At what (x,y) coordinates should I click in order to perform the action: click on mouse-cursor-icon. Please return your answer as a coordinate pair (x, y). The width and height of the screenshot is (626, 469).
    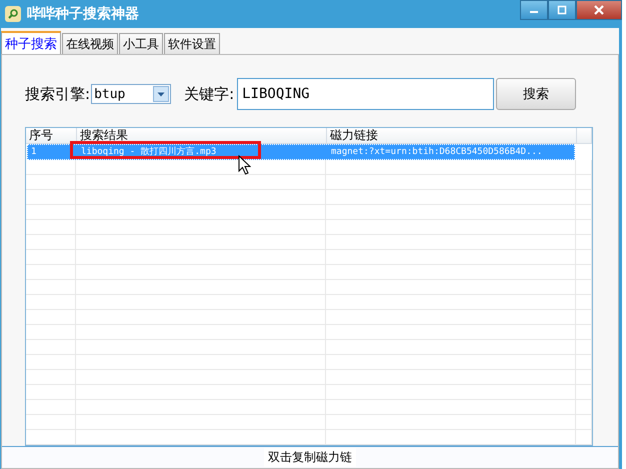
    Looking at the image, I should click on (244, 165).